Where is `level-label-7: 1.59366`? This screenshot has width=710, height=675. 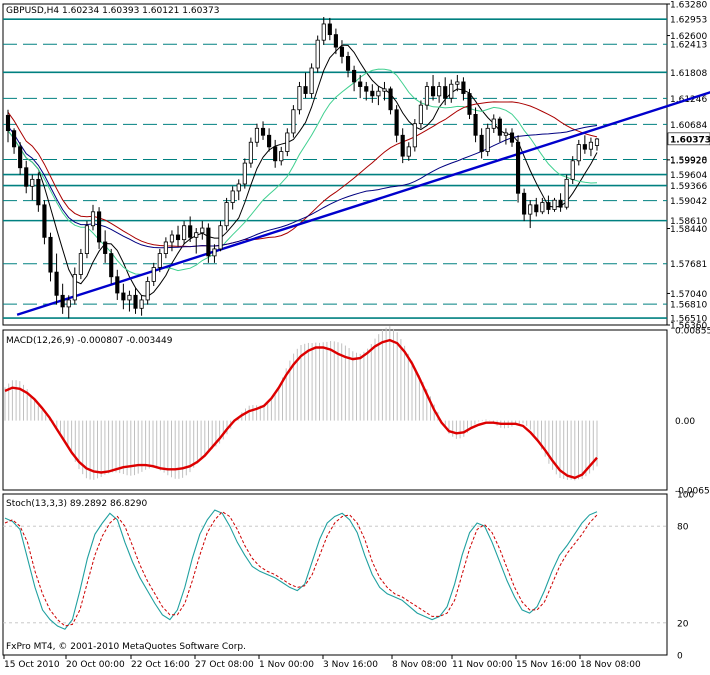 level-label-7: 1.59366 is located at coordinates (688, 187).